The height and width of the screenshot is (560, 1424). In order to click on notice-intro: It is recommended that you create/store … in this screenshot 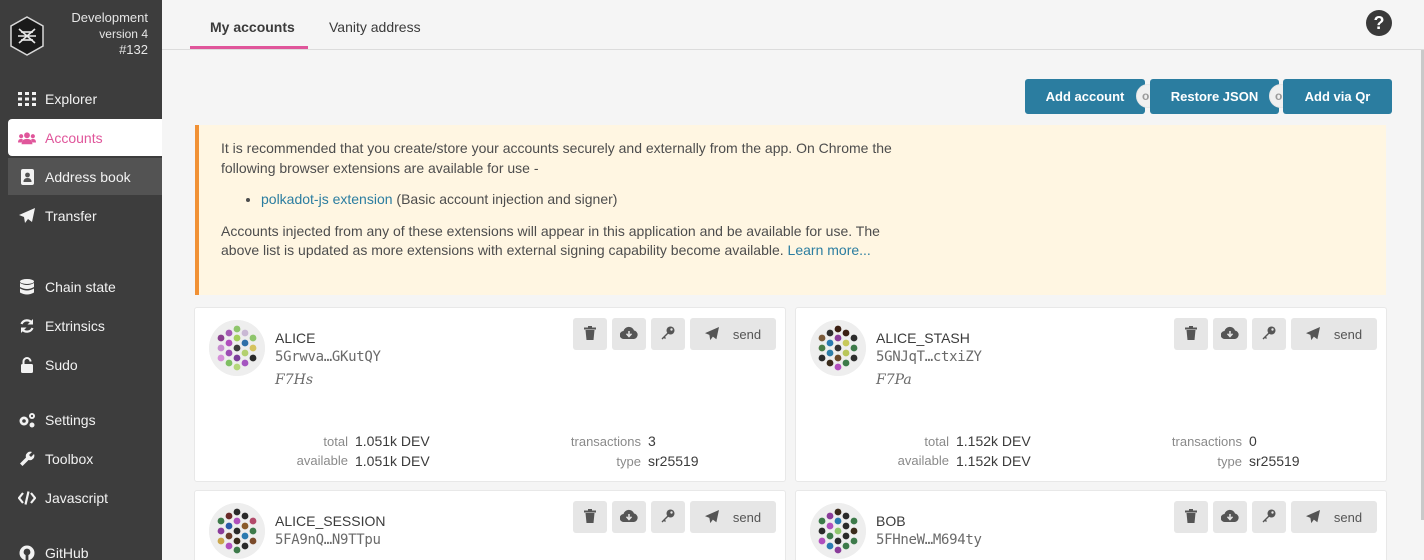, I will do `click(556, 158)`.